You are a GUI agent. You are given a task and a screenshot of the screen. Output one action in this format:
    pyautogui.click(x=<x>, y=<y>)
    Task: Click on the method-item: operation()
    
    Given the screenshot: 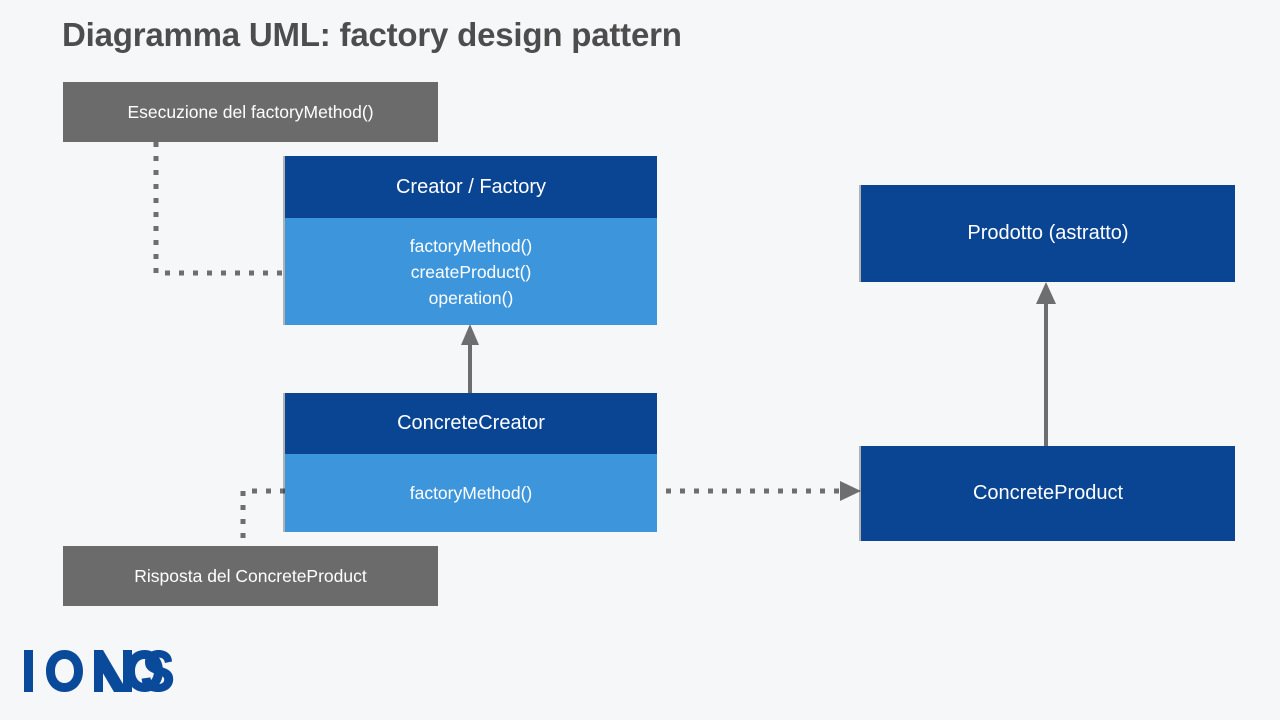 What is the action you would take?
    pyautogui.click(x=471, y=297)
    